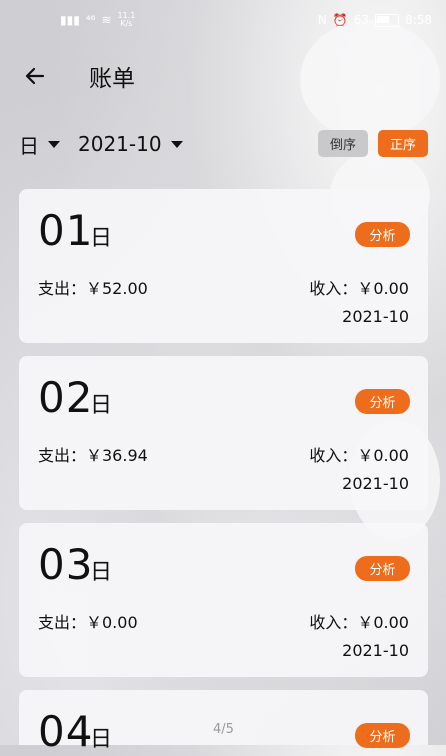 Image resolution: width=446 pixels, height=756 pixels. I want to click on battery-icon, so click(387, 20).